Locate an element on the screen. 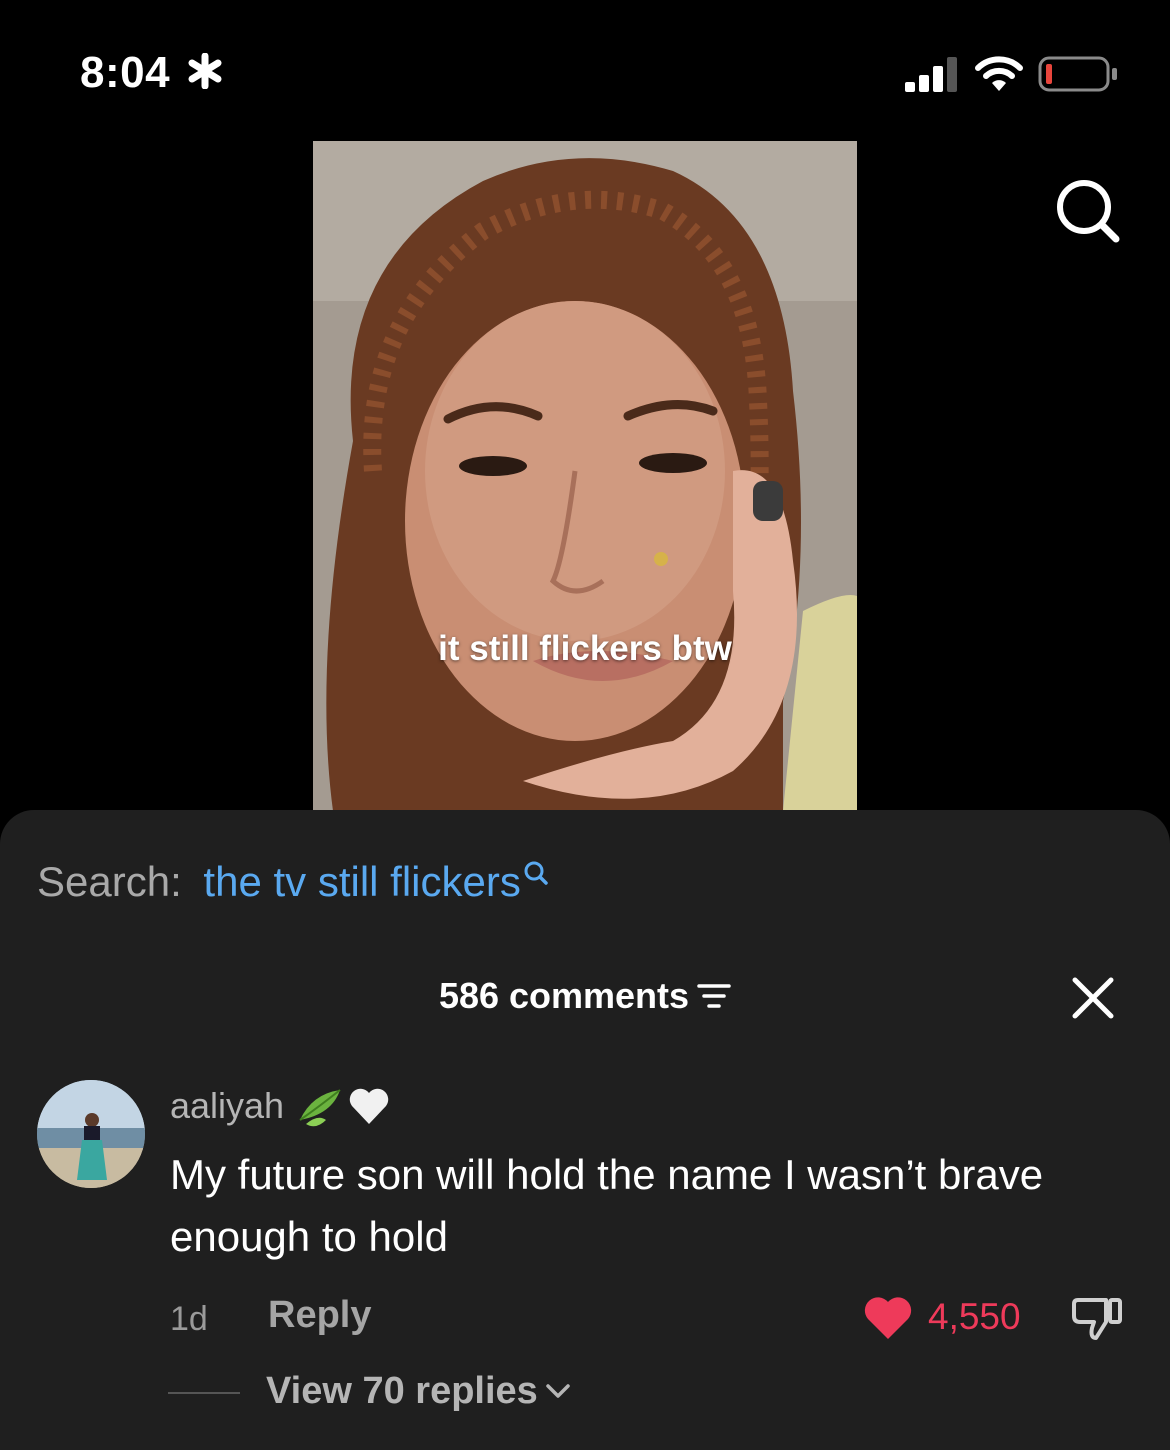 The width and height of the screenshot is (1170, 1450). search-button is located at coordinates (1088, 211).